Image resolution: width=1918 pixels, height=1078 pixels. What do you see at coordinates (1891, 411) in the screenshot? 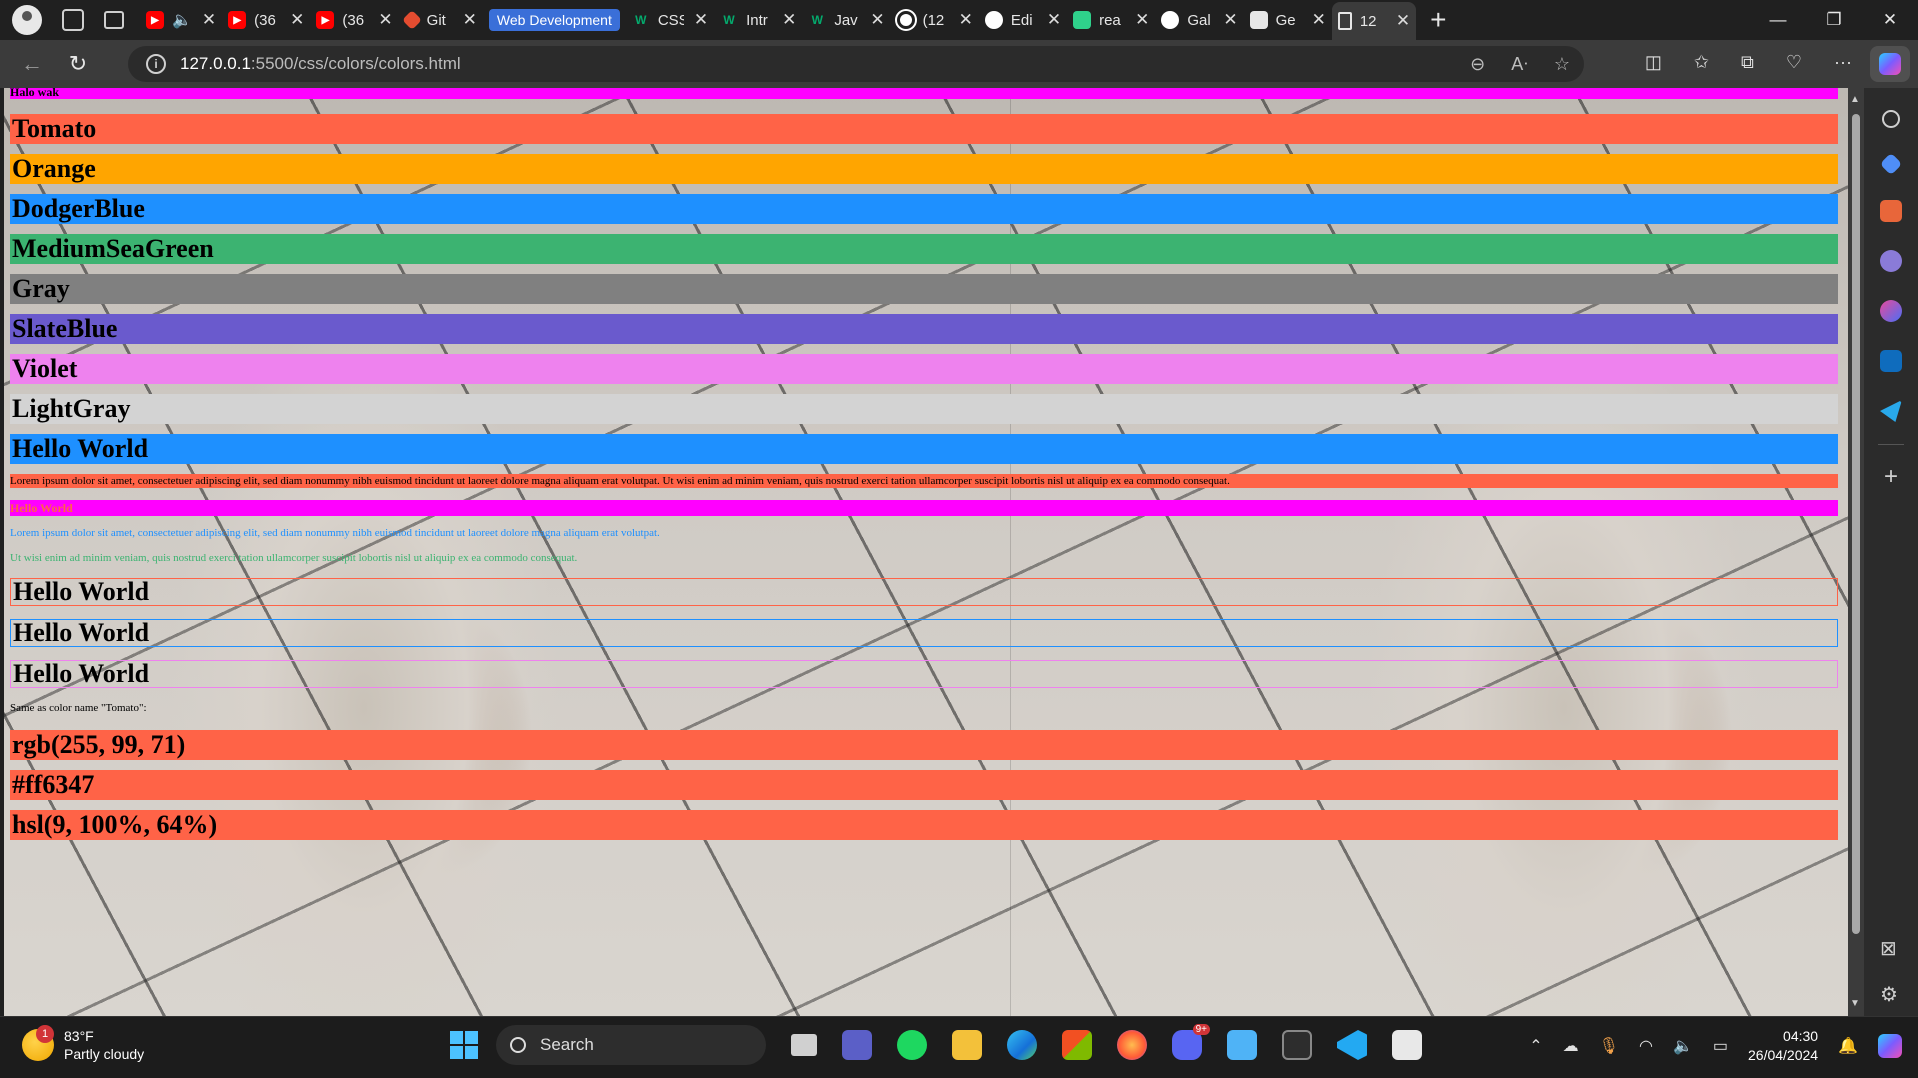
I see `send-icon` at bounding box center [1891, 411].